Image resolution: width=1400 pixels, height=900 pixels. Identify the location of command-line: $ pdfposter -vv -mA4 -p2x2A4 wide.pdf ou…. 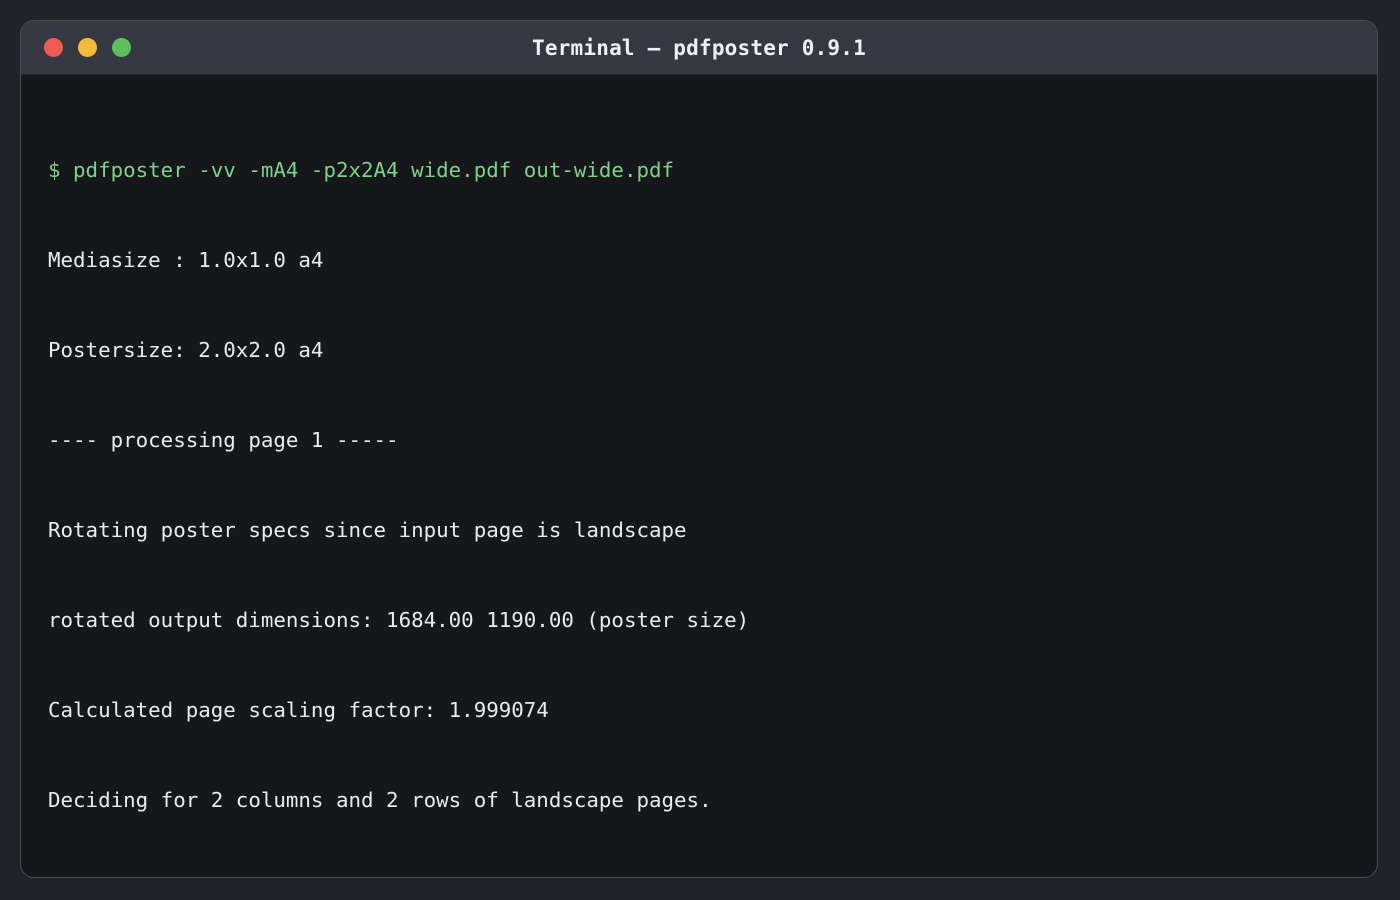
(361, 170).